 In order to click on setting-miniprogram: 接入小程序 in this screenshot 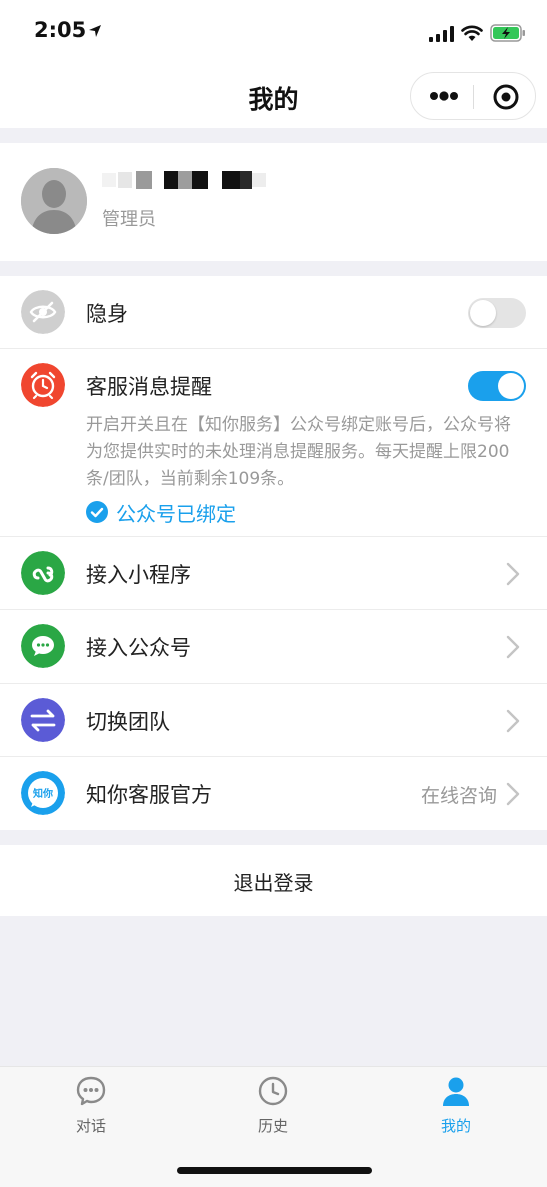, I will do `click(273, 573)`.